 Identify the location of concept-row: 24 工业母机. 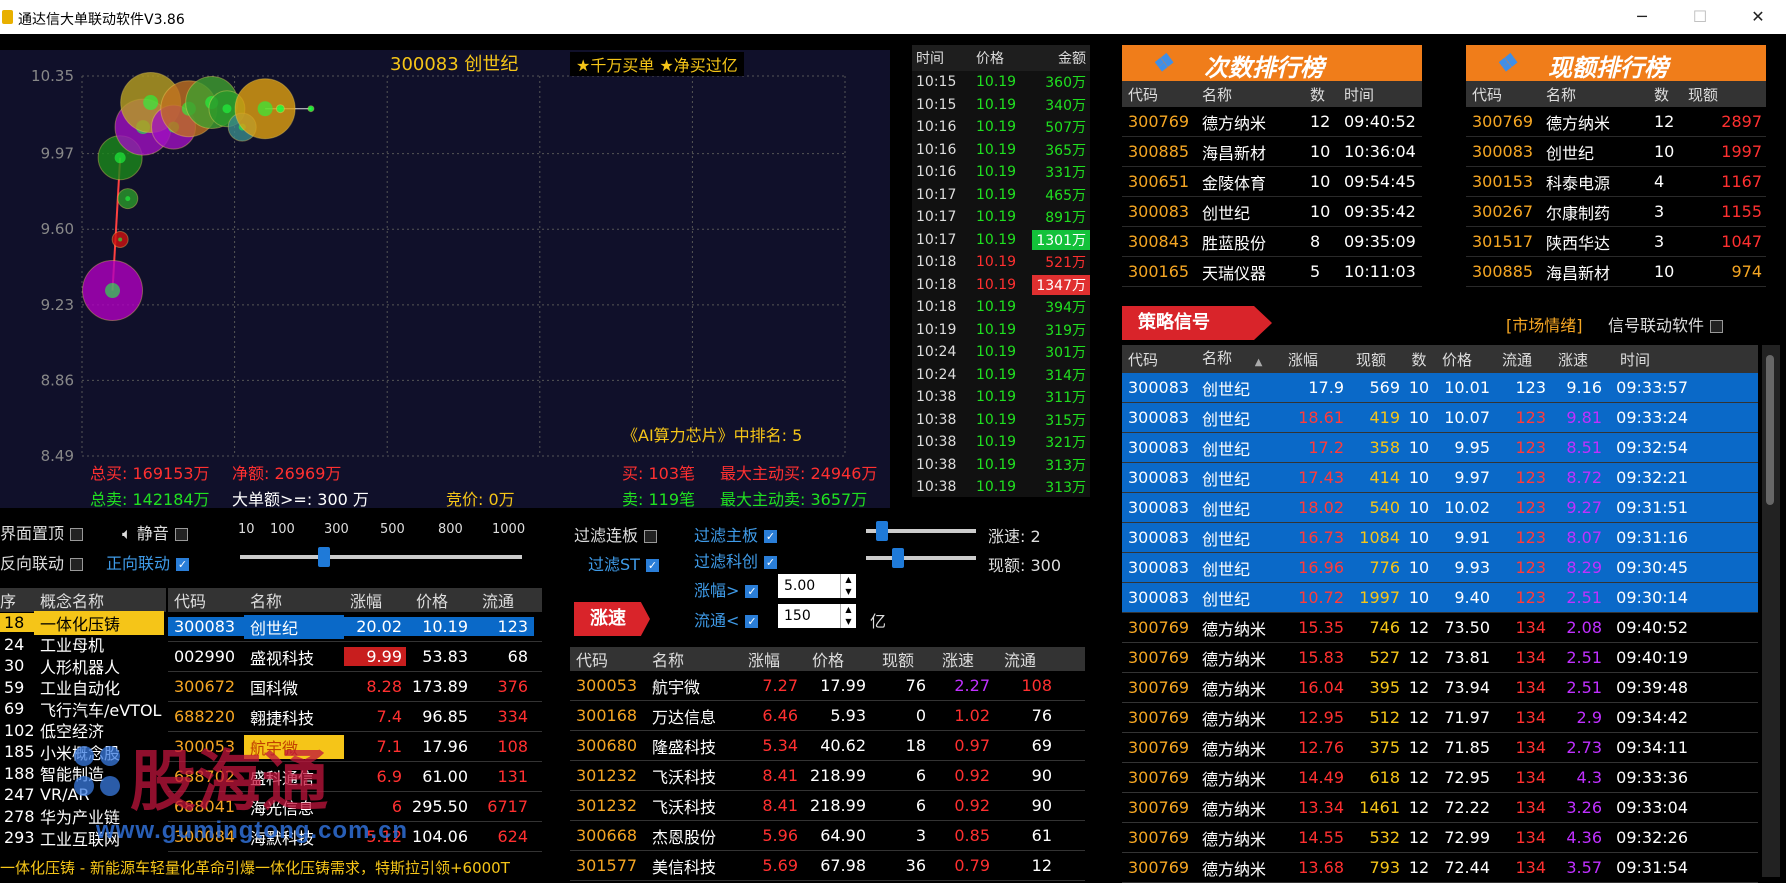
(83, 645).